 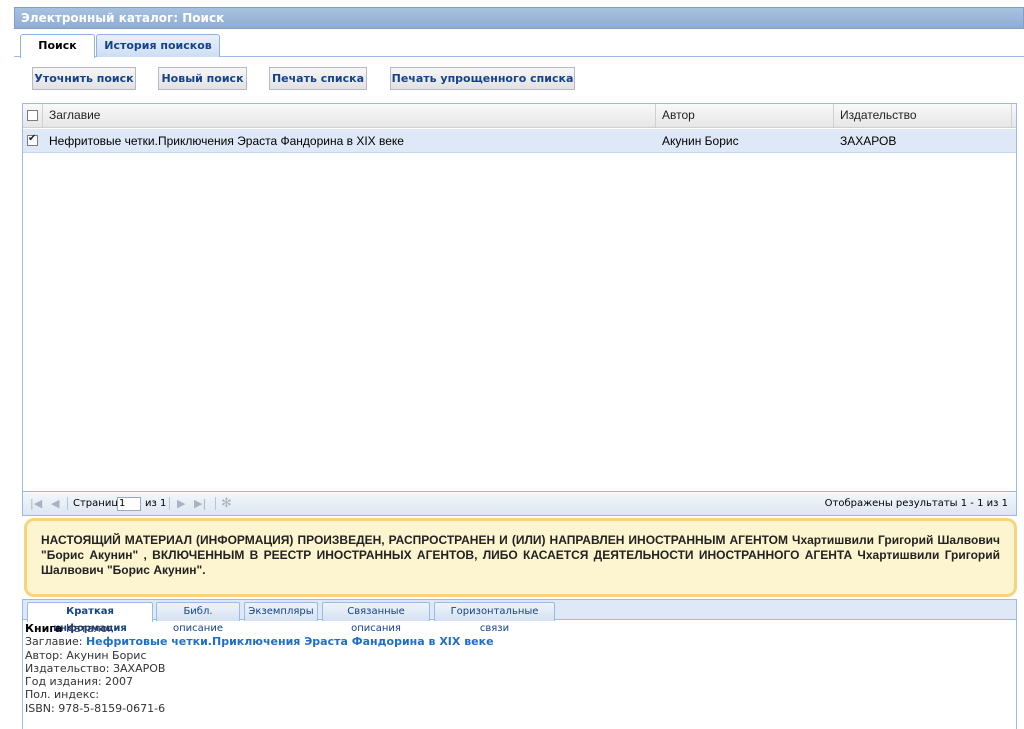 What do you see at coordinates (349, 115) in the screenshot?
I see `column-title: Заглавие` at bounding box center [349, 115].